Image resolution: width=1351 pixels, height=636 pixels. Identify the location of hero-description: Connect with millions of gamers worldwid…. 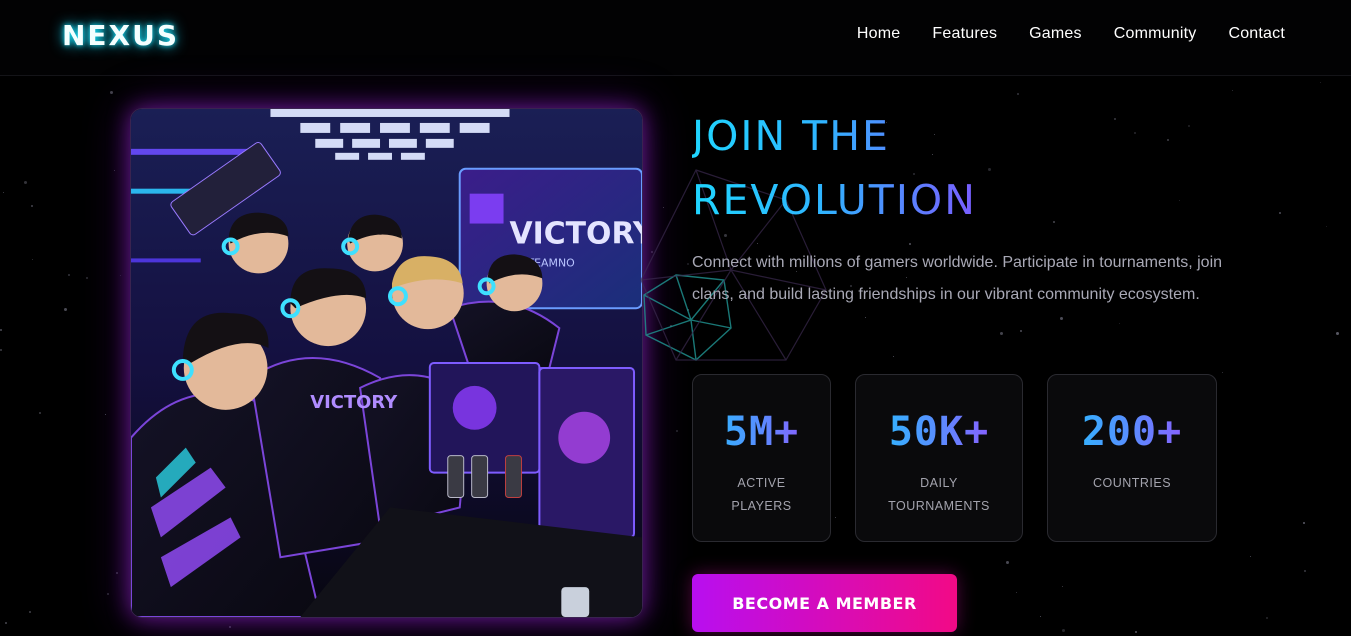
(957, 278).